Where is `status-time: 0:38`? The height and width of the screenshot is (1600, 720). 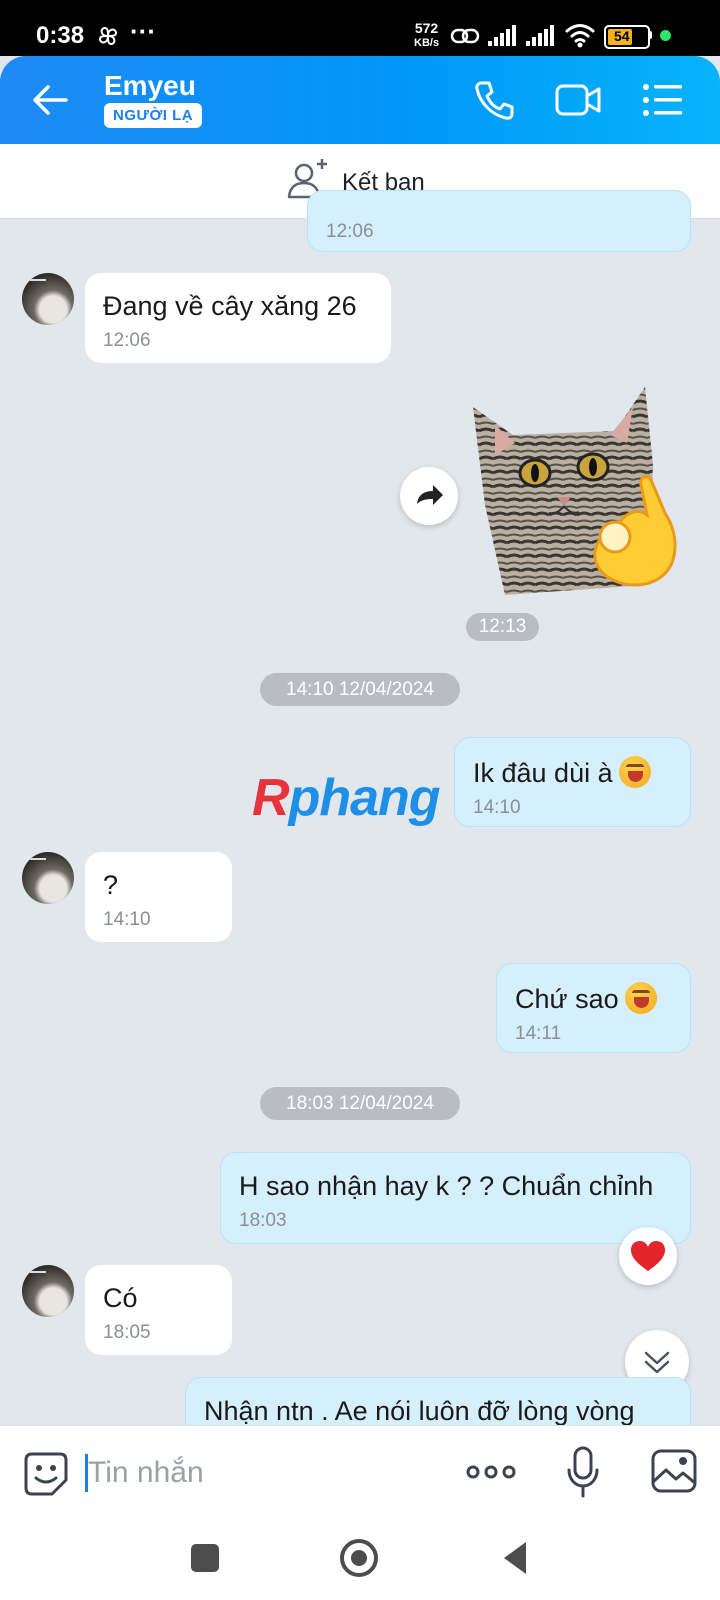 status-time: 0:38 is located at coordinates (60, 35).